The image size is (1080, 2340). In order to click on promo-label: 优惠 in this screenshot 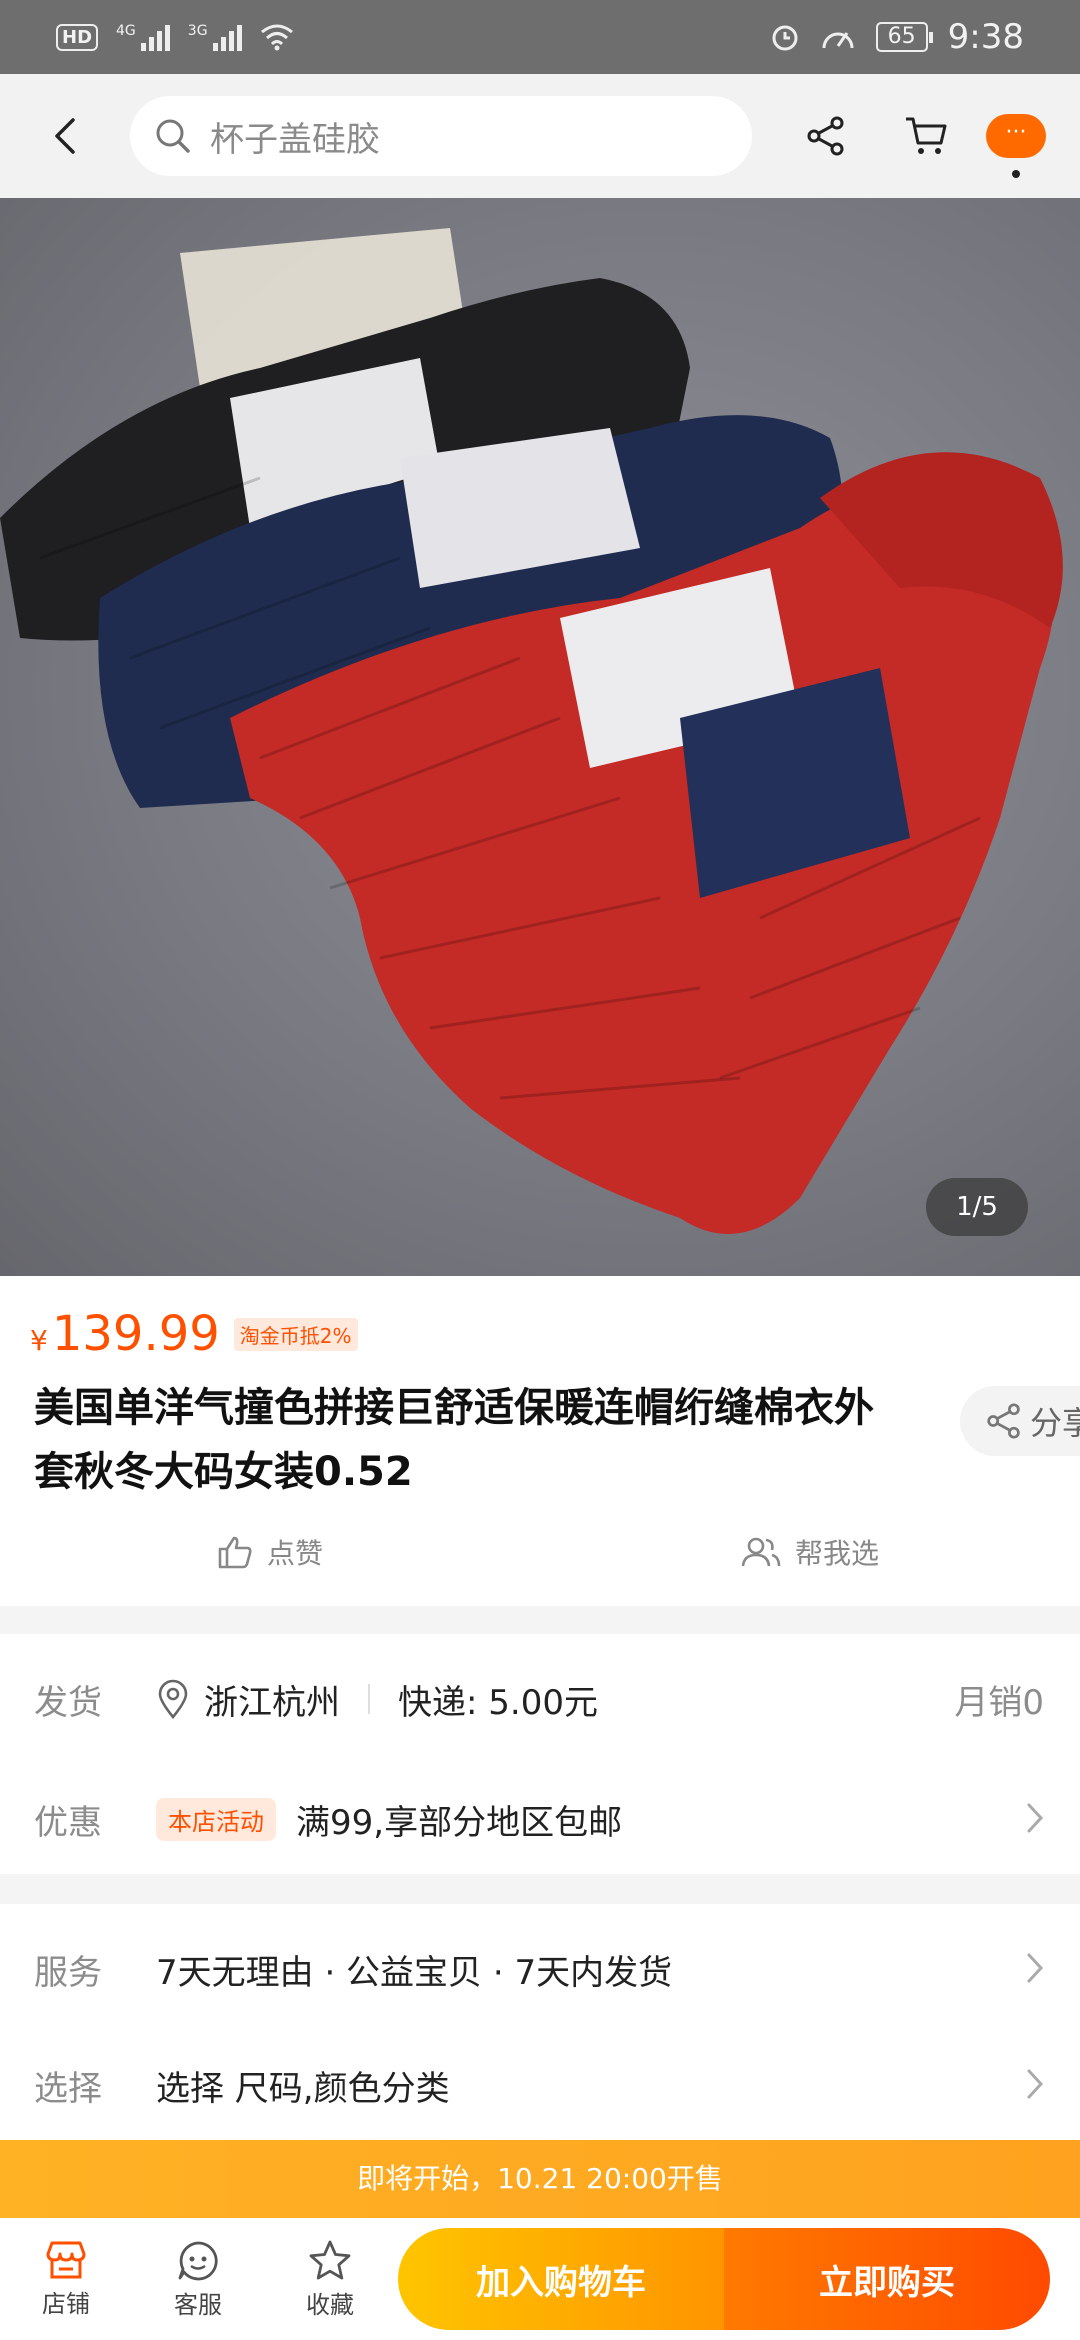, I will do `click(68, 1822)`.